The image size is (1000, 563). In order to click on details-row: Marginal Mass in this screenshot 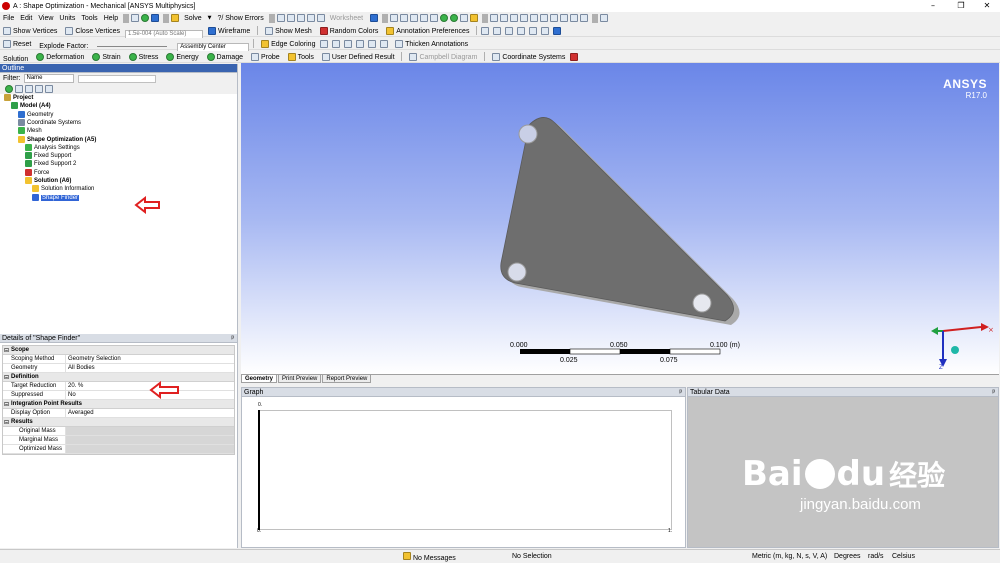, I will do `click(118, 440)`.